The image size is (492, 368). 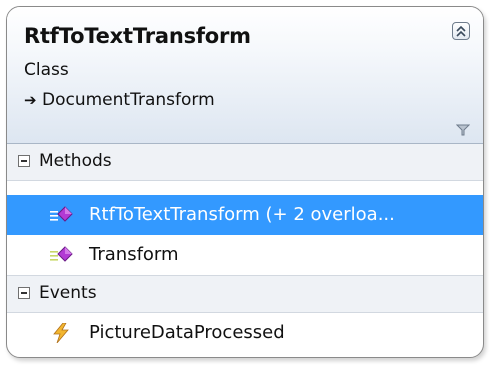 I want to click on member-row-picture-data-processed: PictureDataProcessed, so click(x=245, y=333).